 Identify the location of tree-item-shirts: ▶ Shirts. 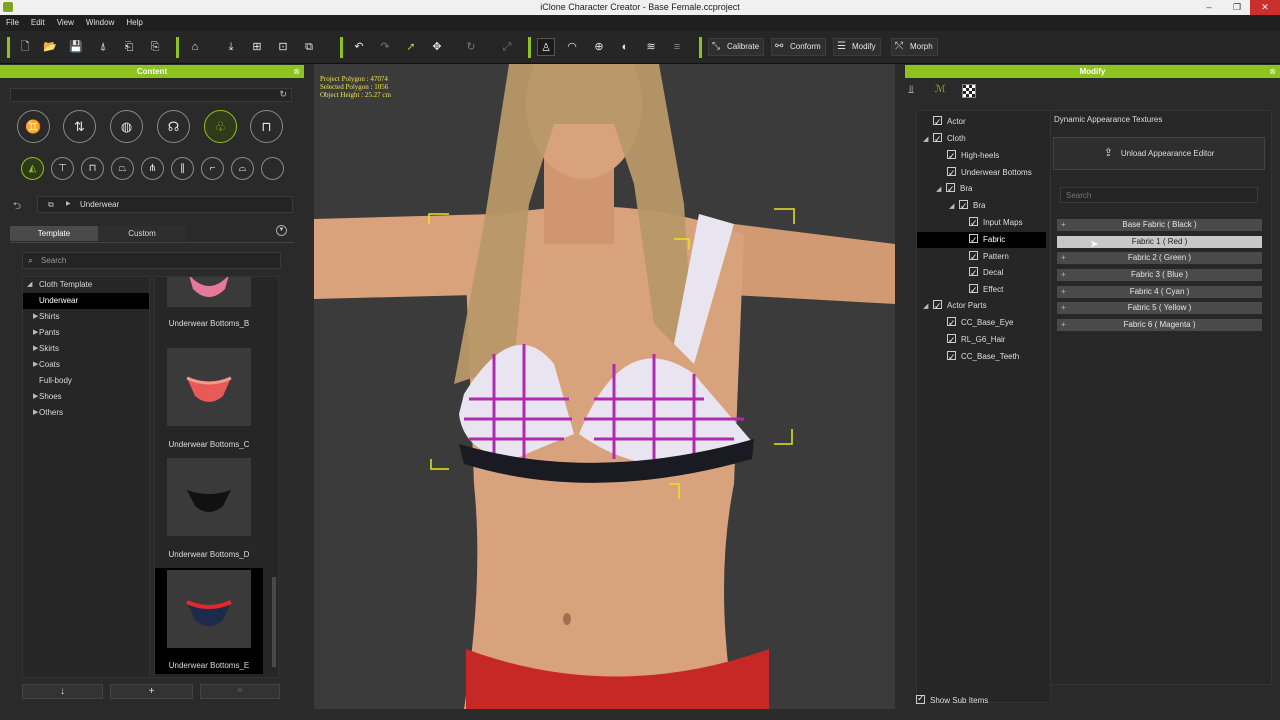
(86, 317).